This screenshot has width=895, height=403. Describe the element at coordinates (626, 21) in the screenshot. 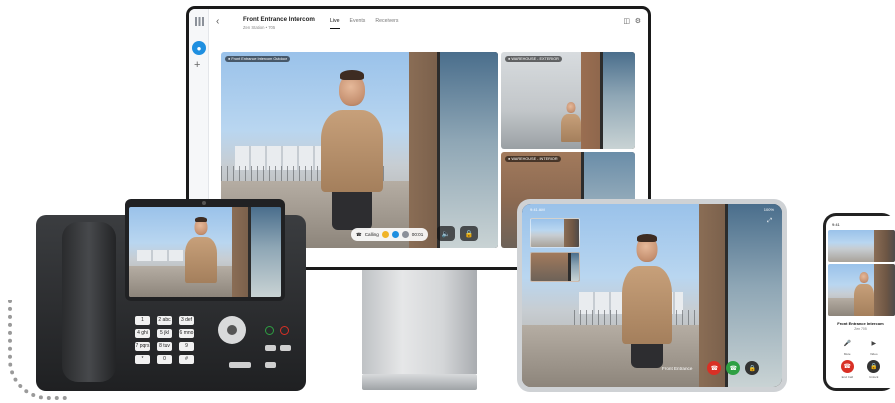

I see `cast-icon: ◫` at that location.